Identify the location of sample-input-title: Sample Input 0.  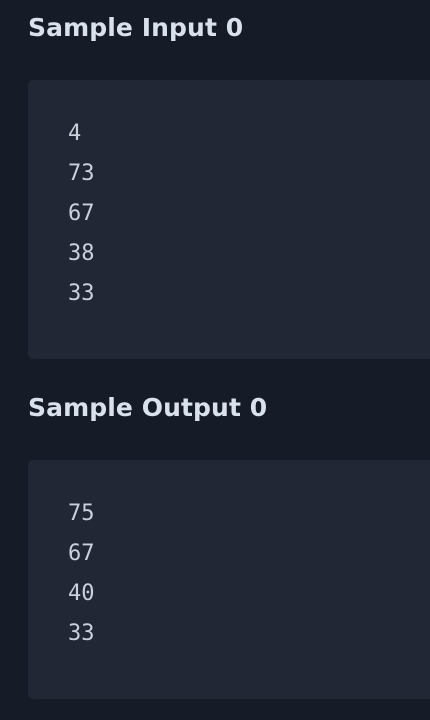
(136, 27).